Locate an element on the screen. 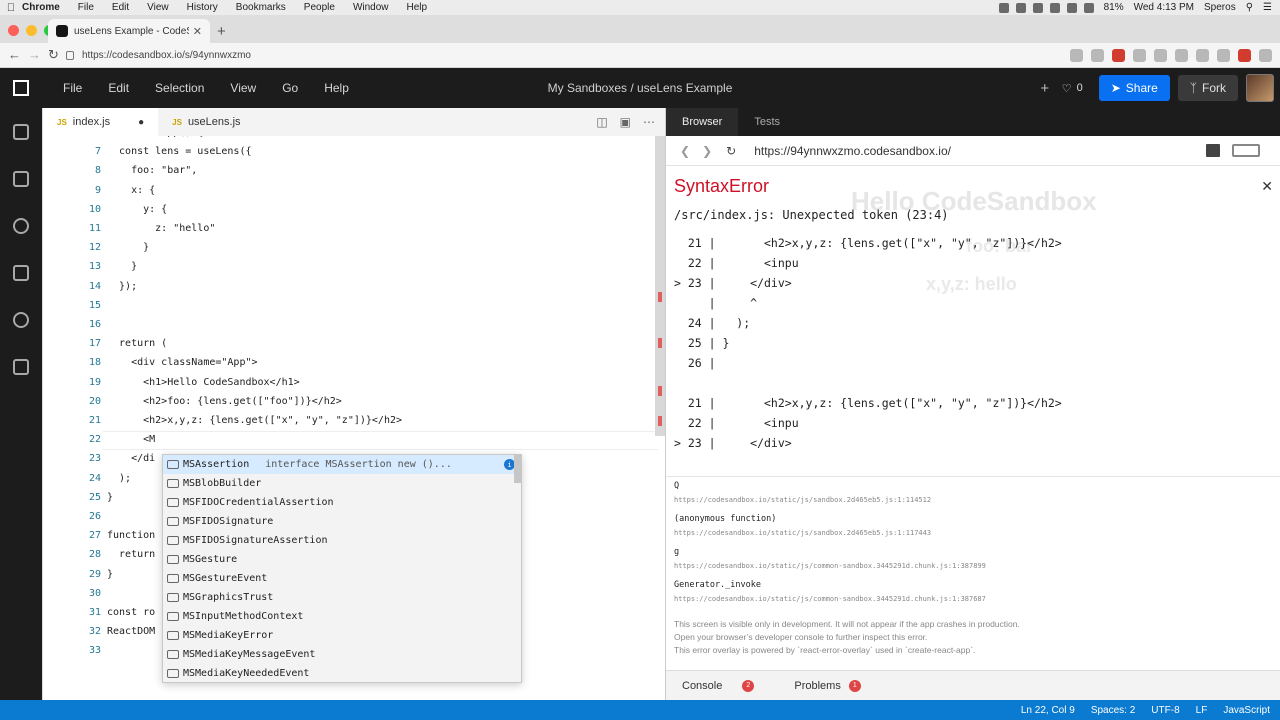 The height and width of the screenshot is (720, 1280). like-button: ♡ 0 is located at coordinates (1072, 88).